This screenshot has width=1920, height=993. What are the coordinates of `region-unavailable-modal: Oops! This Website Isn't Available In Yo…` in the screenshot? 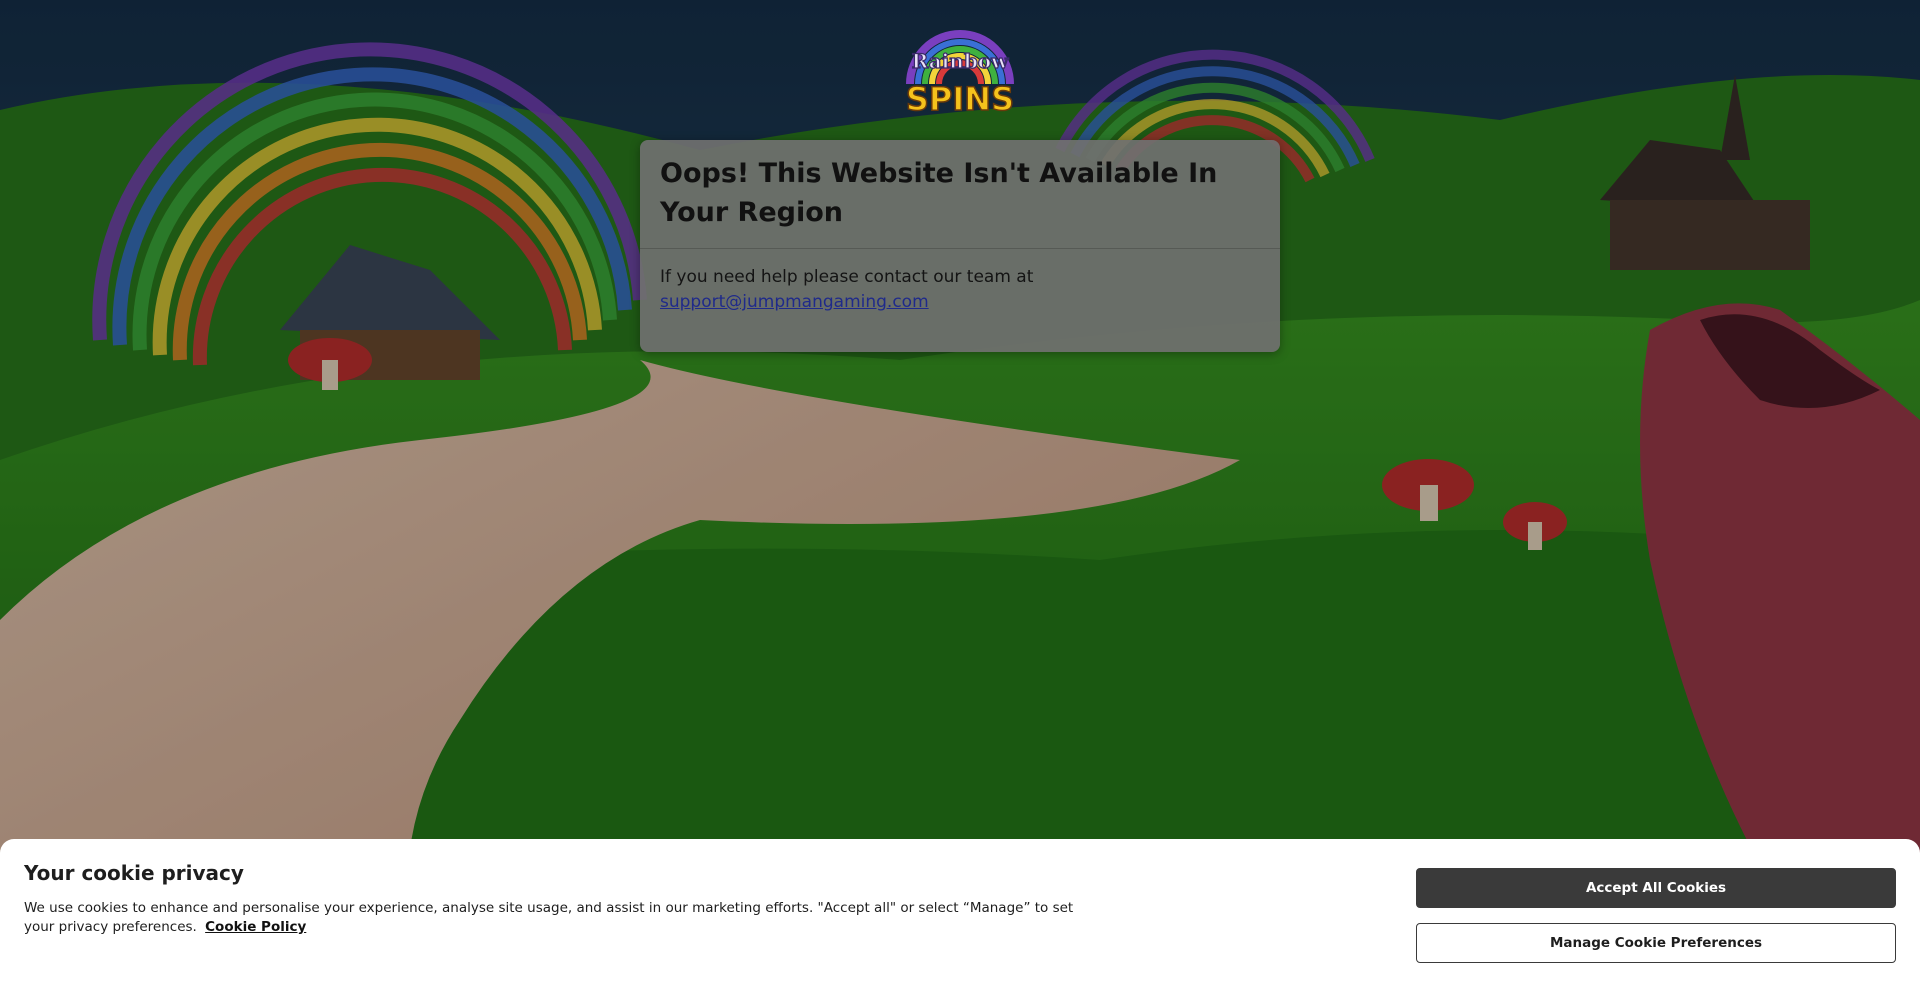 It's located at (960, 246).